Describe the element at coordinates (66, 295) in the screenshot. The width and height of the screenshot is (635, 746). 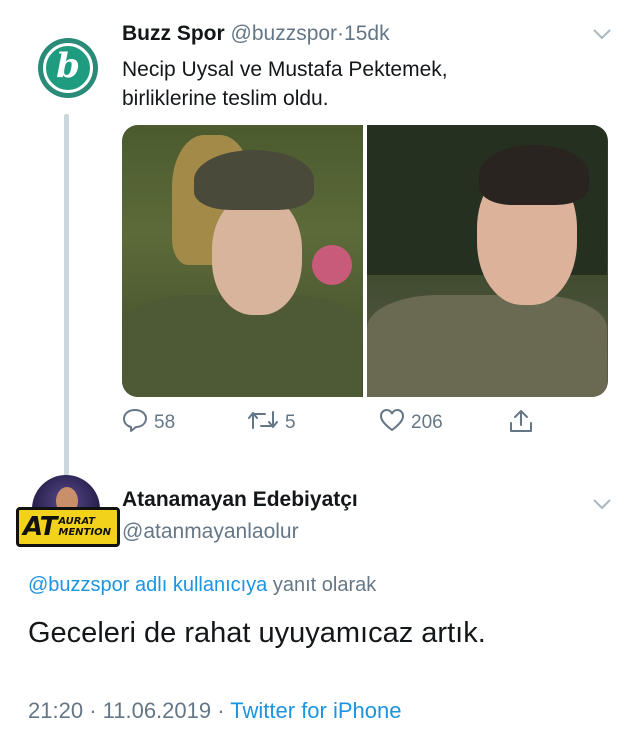
I see `thread-line` at that location.